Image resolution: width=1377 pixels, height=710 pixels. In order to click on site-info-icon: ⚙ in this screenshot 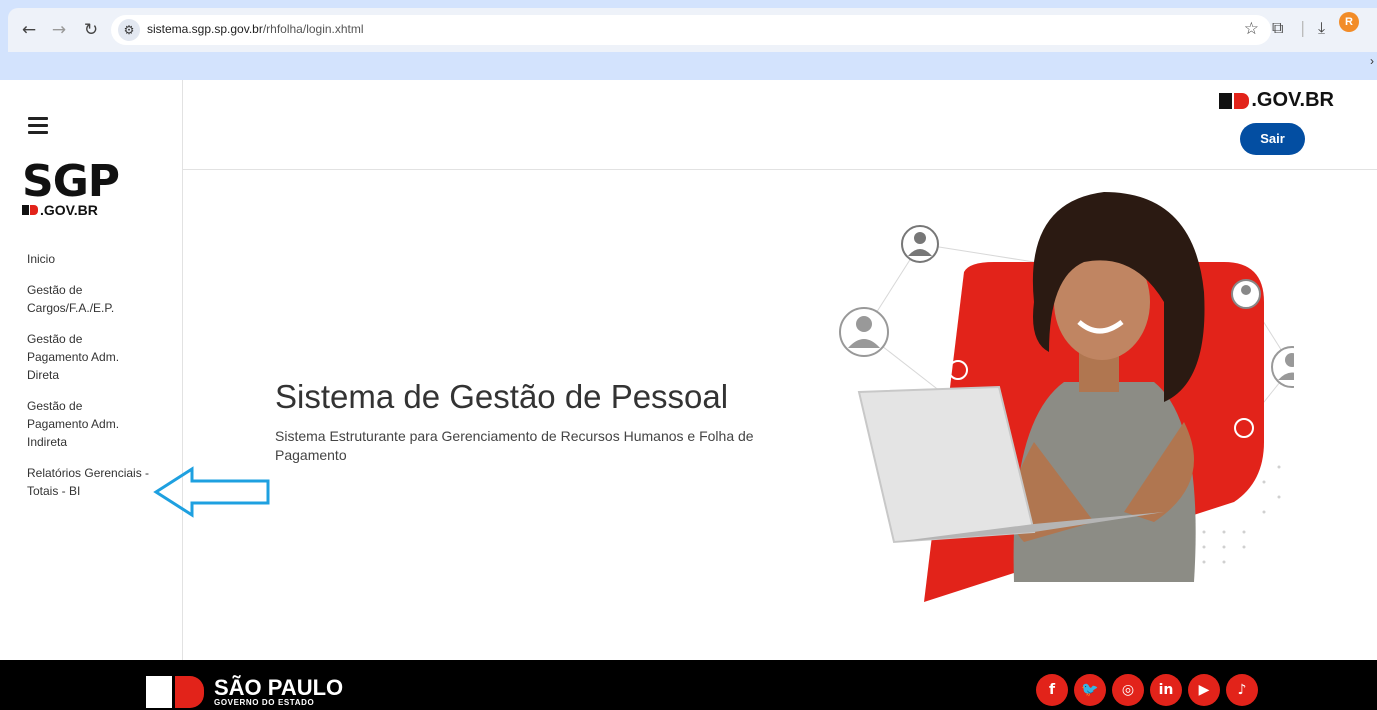, I will do `click(129, 30)`.